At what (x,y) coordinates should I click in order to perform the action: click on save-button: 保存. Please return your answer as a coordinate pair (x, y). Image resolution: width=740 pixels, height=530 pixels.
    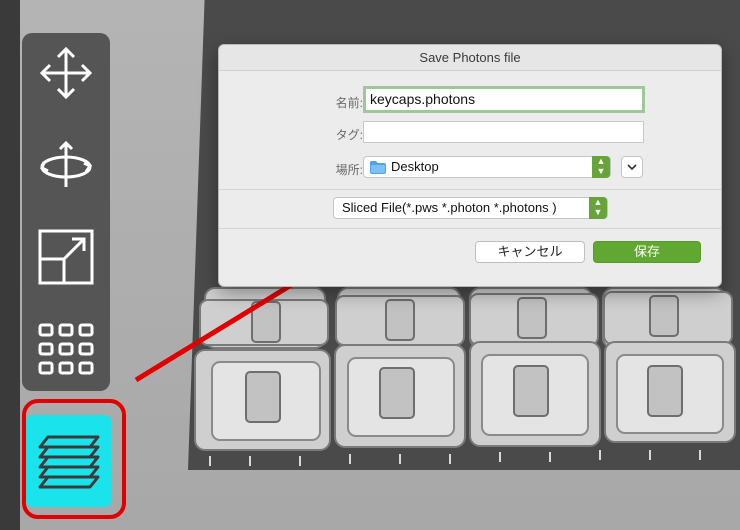
    Looking at the image, I should click on (647, 252).